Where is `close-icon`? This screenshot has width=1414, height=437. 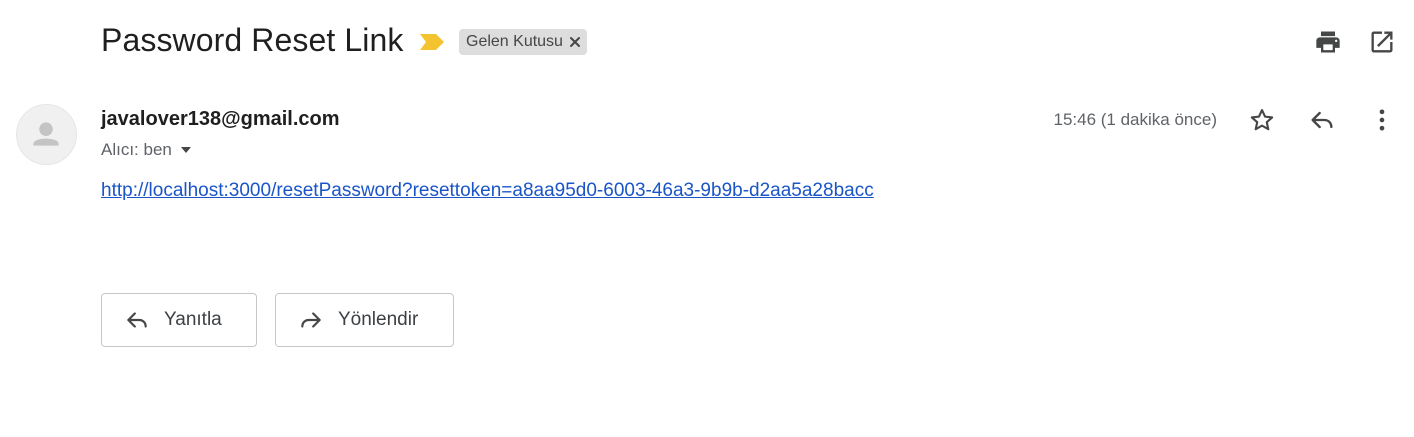
close-icon is located at coordinates (575, 42).